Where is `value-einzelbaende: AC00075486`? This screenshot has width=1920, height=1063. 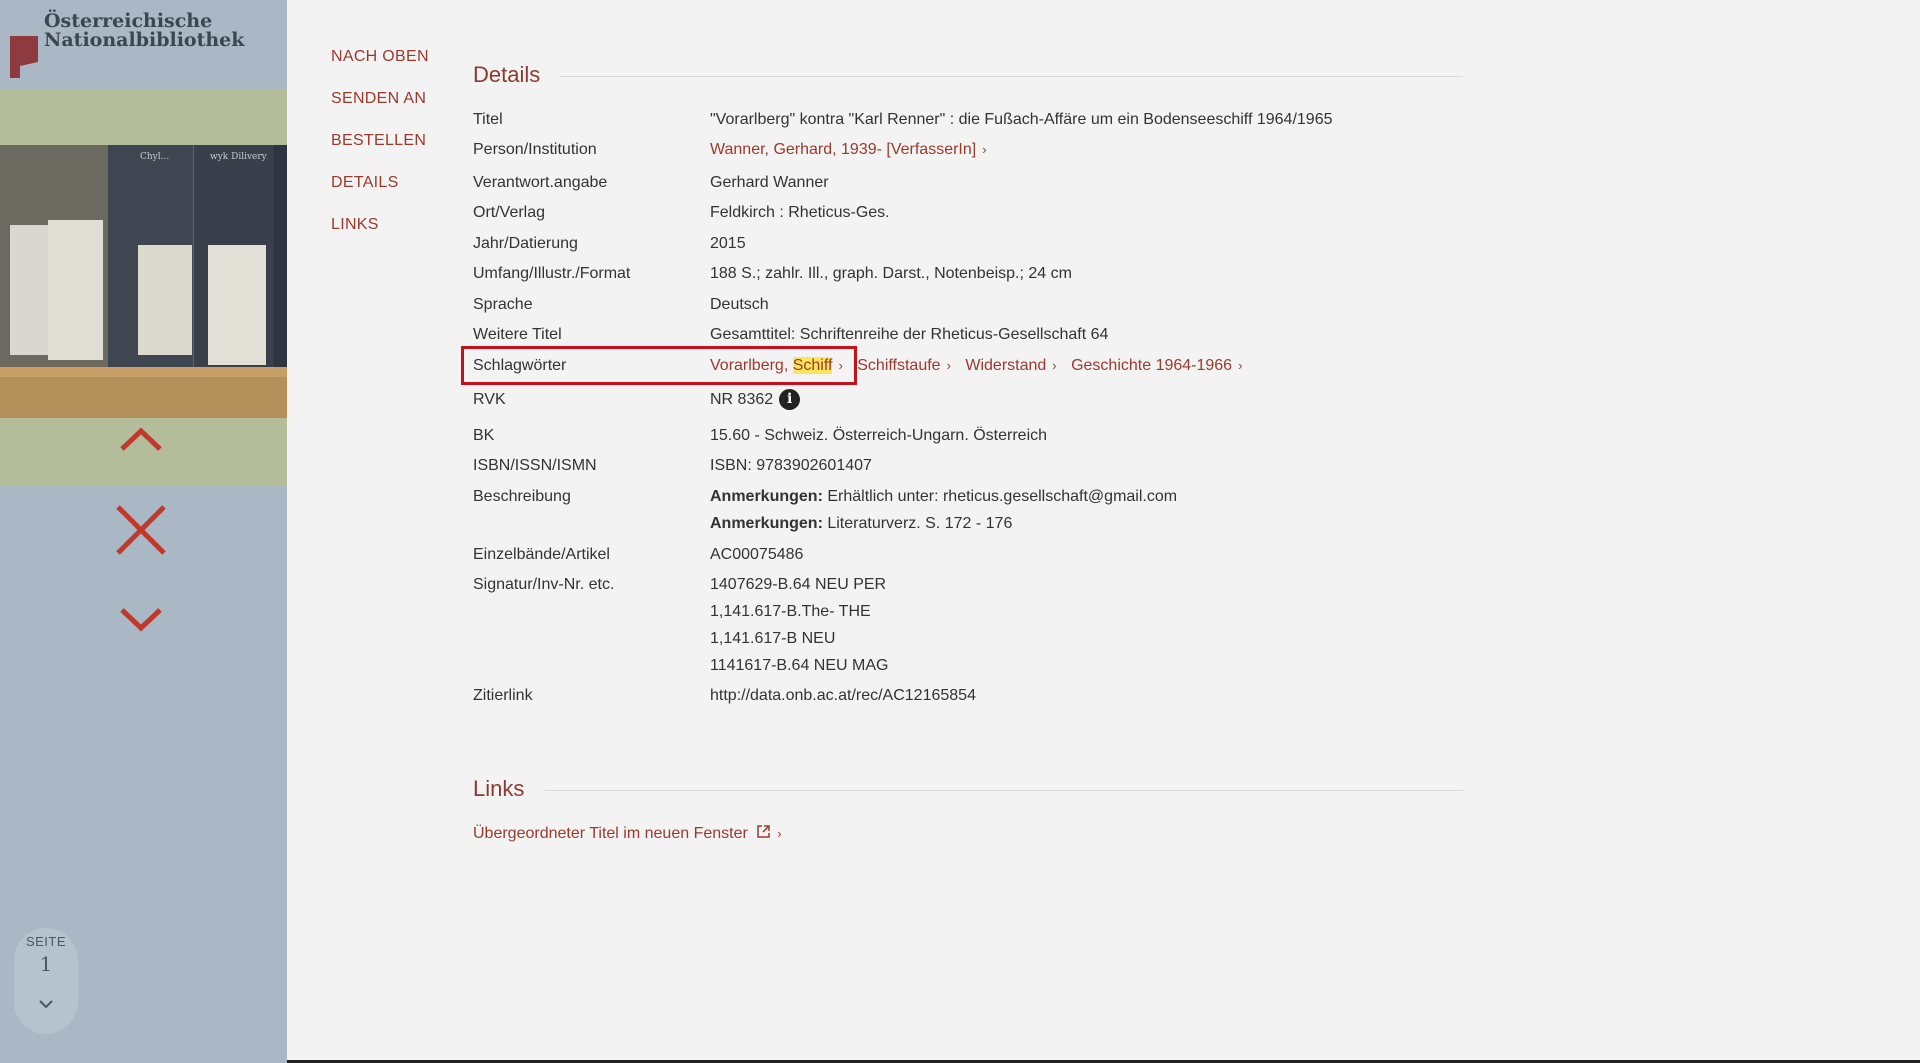 value-einzelbaende: AC00075486 is located at coordinates (757, 554).